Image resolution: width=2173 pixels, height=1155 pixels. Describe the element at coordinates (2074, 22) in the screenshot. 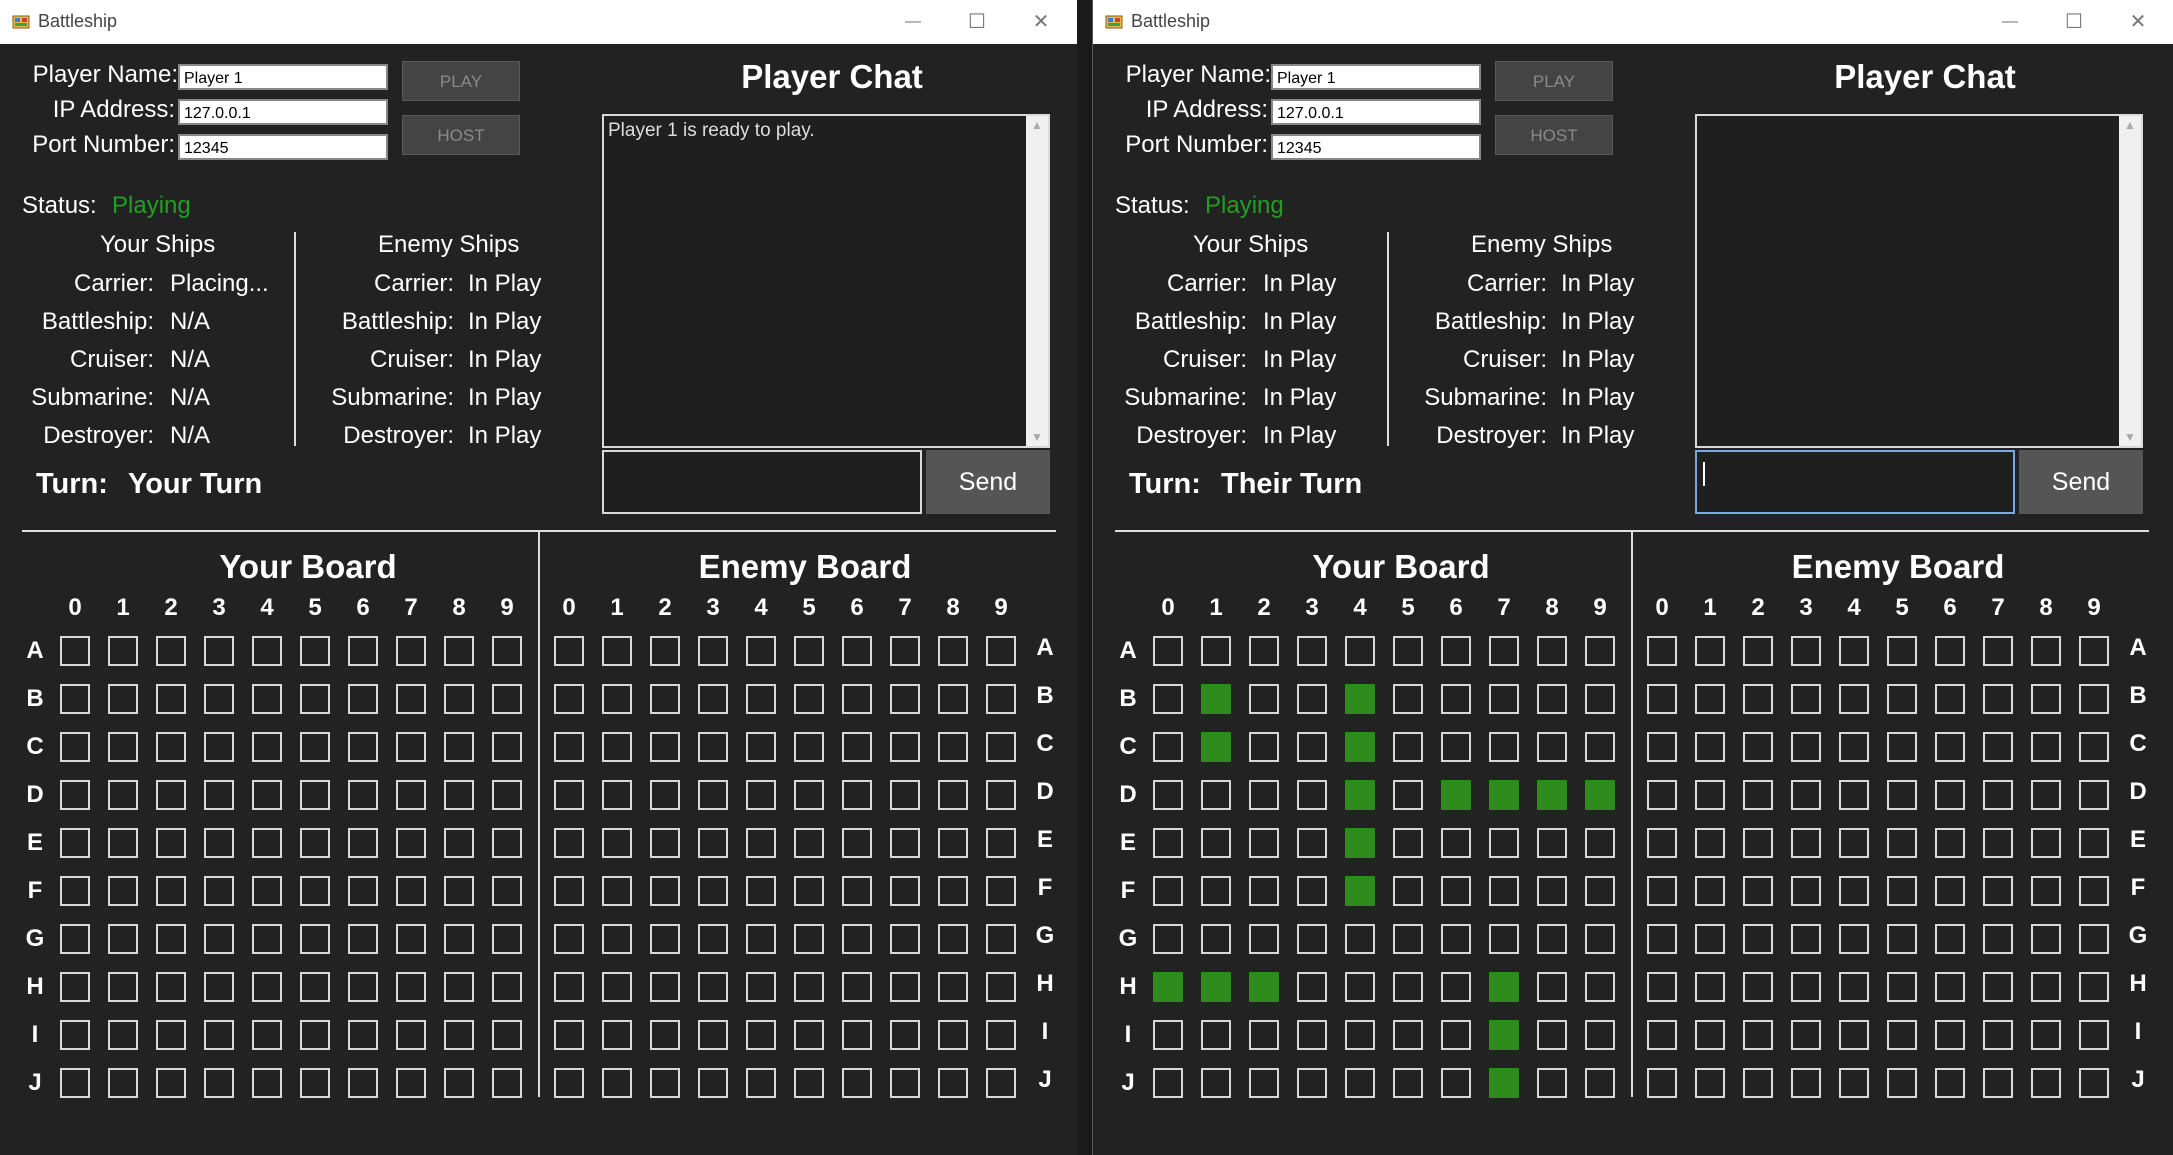

I see `maximize-icon: ☐` at that location.